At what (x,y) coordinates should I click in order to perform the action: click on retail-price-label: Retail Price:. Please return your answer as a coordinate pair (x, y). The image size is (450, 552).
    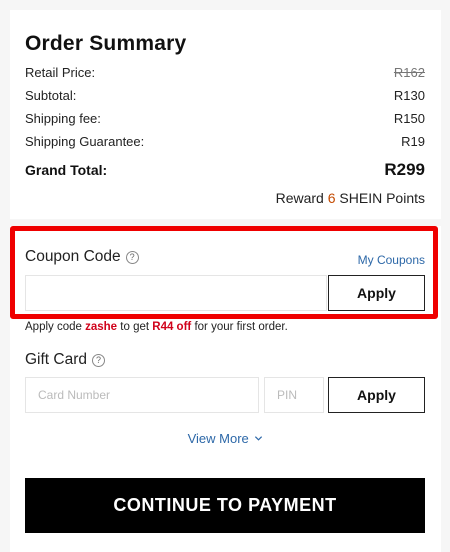
    Looking at the image, I should click on (60, 72).